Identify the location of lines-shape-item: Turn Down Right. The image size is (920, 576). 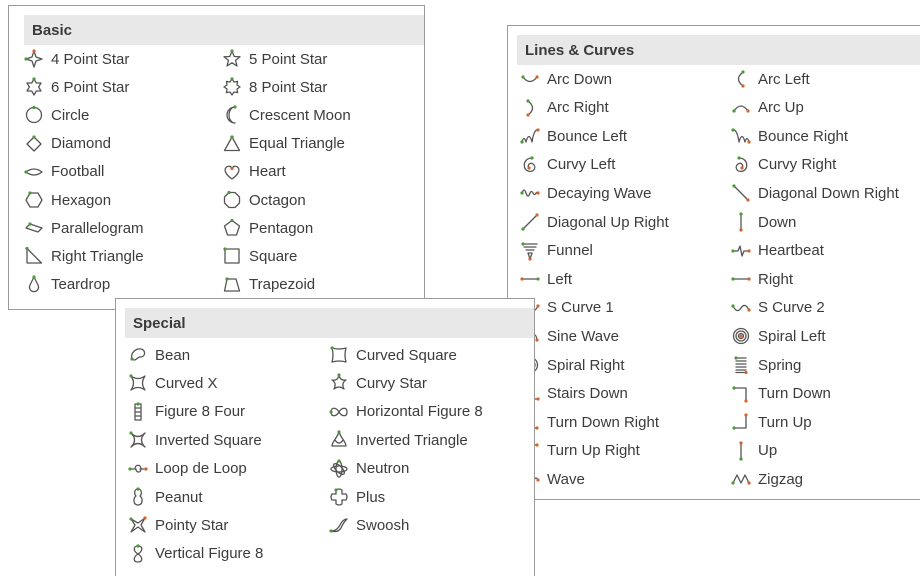
(589, 422).